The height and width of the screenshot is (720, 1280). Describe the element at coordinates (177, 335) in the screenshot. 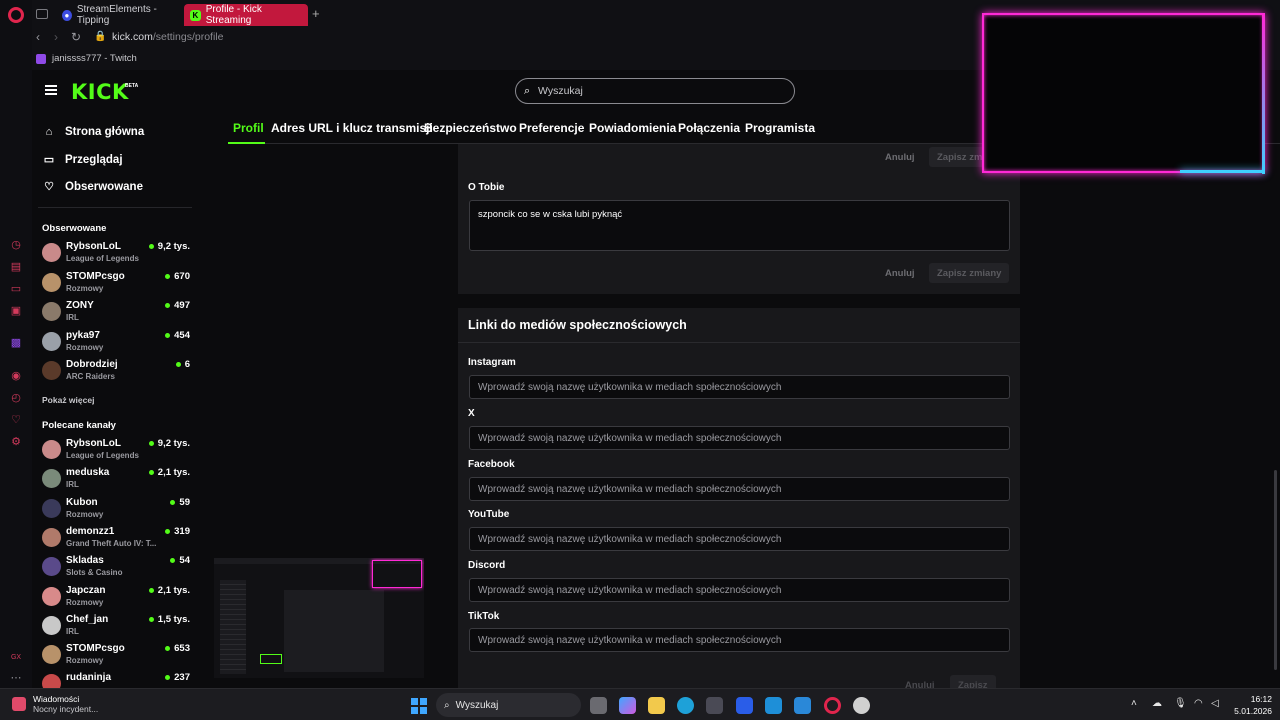

I see `viewer-count: 454` at that location.